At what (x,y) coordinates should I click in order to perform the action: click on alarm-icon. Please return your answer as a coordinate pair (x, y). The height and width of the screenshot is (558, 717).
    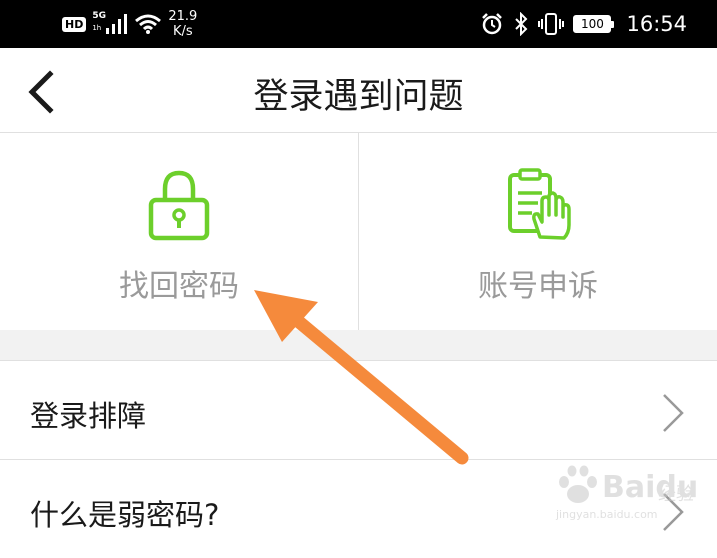
    Looking at the image, I should click on (492, 24).